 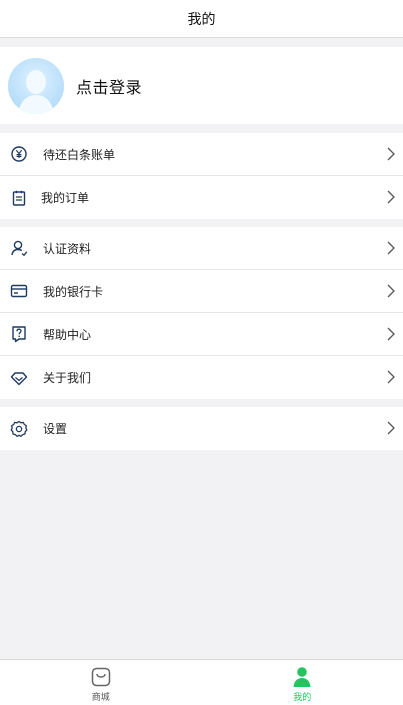 I want to click on shopping-bag-icon, so click(x=100, y=677).